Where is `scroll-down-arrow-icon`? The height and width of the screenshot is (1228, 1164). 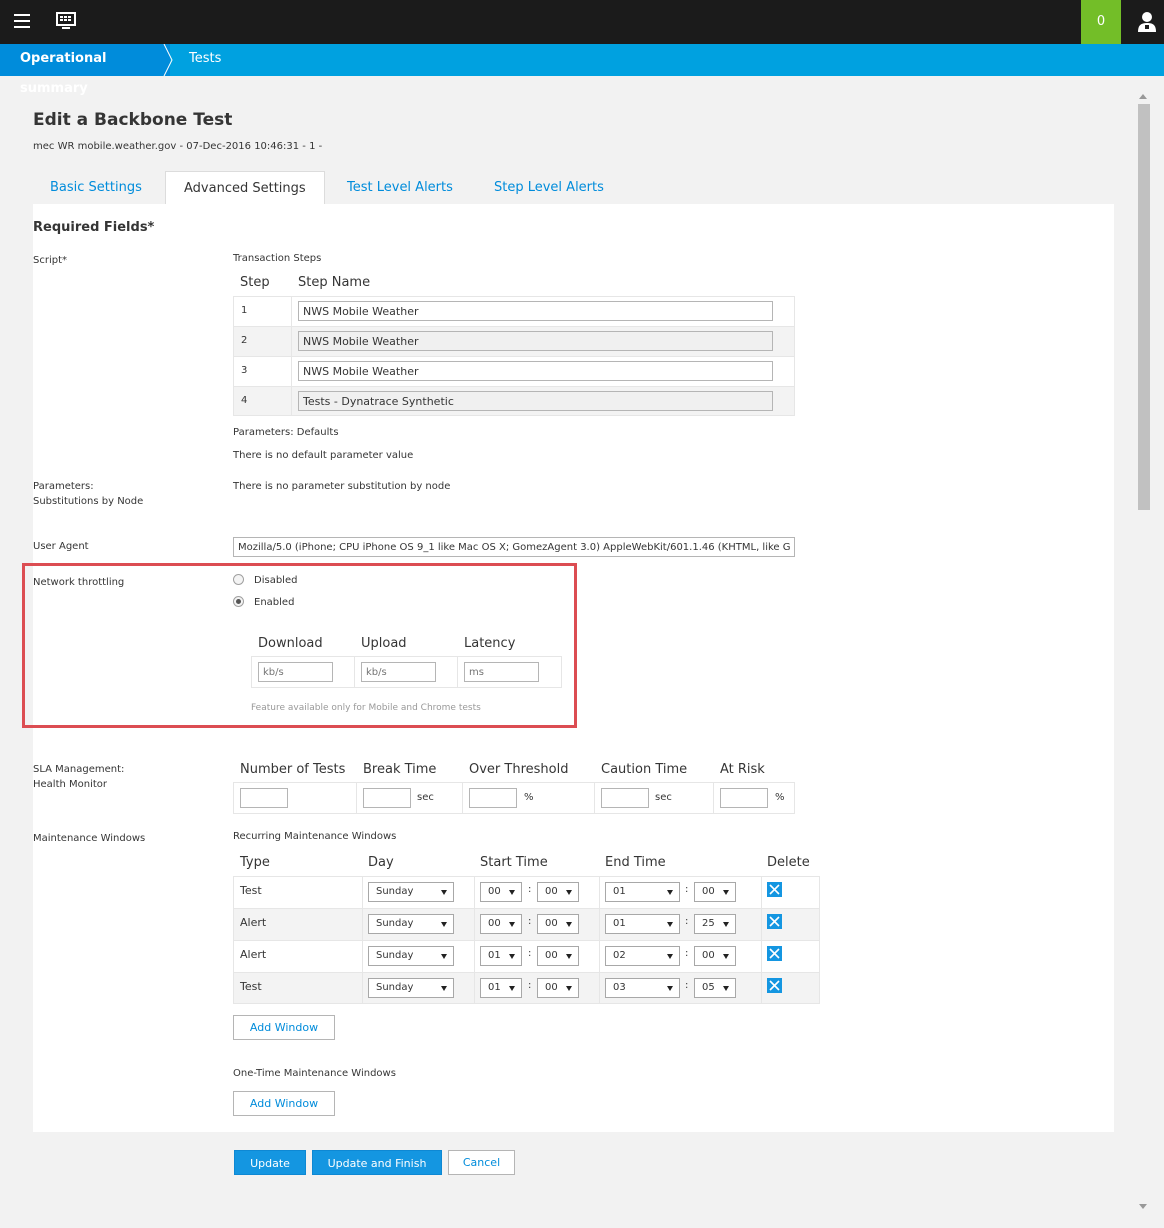
scroll-down-arrow-icon is located at coordinates (1143, 1206).